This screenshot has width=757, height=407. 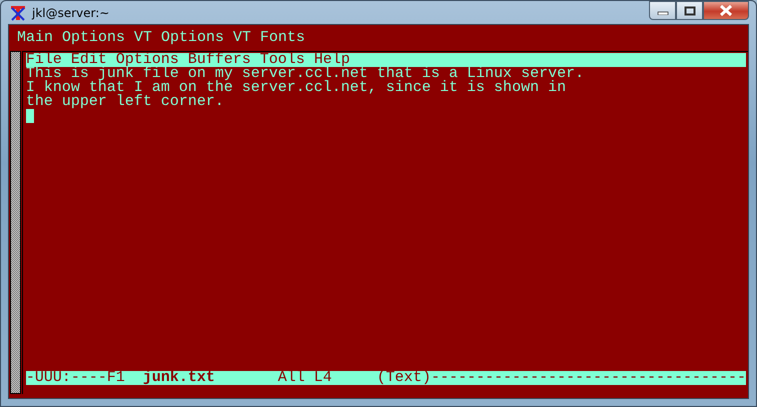 I want to click on maximize-button, so click(x=689, y=10).